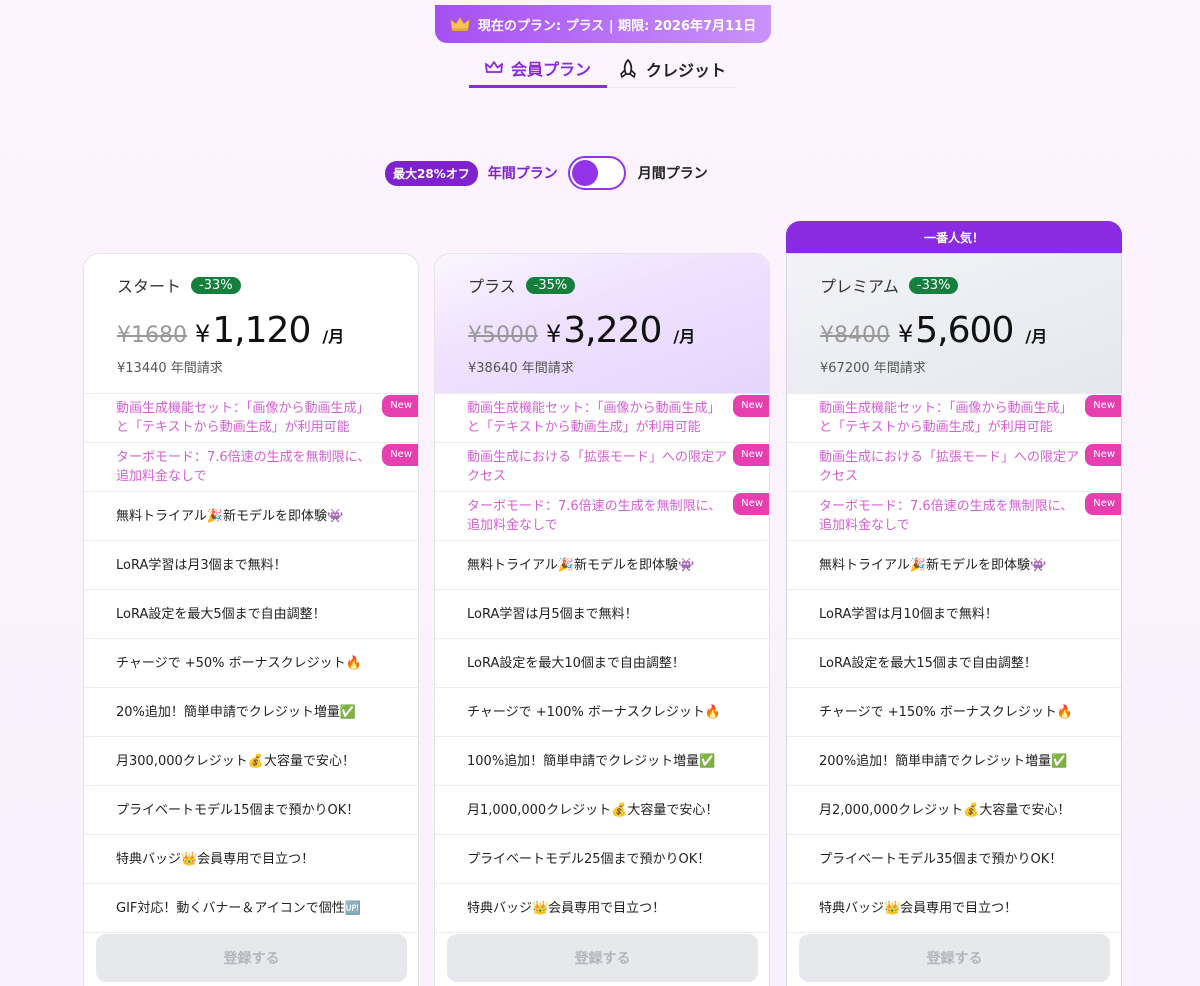  I want to click on feature-text: プライベートモデル15個まで預かりOK！, so click(238, 810).